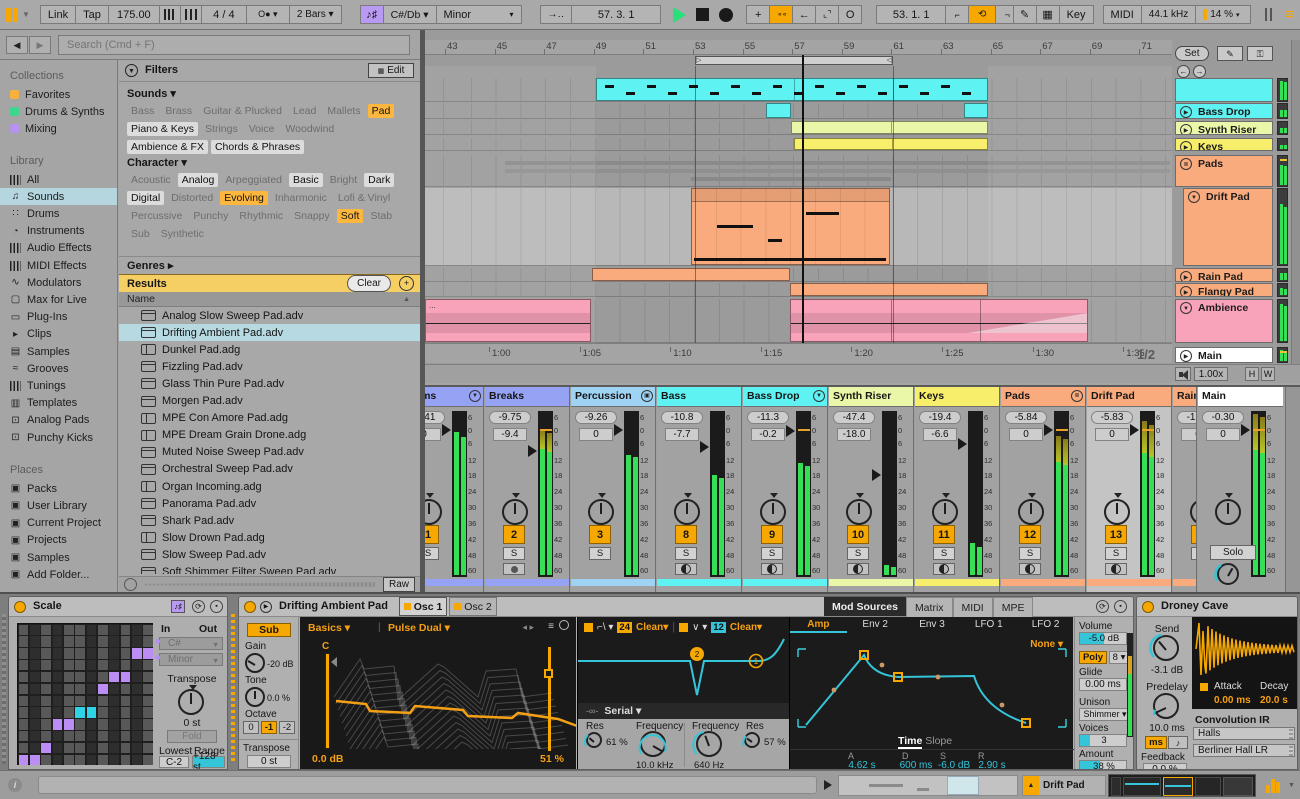  What do you see at coordinates (1103, 740) in the screenshot?
I see `voices-field: 3` at bounding box center [1103, 740].